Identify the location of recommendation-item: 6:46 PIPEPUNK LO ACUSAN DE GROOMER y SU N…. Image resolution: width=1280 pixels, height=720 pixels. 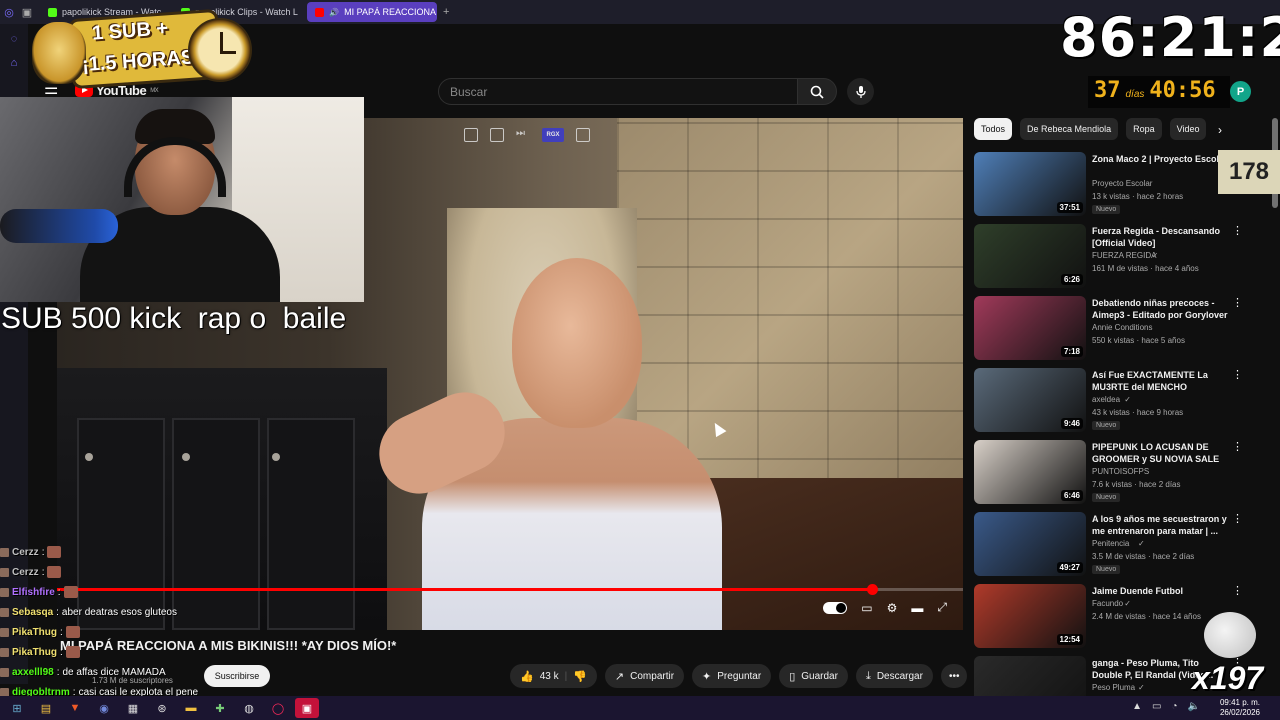
(1109, 475).